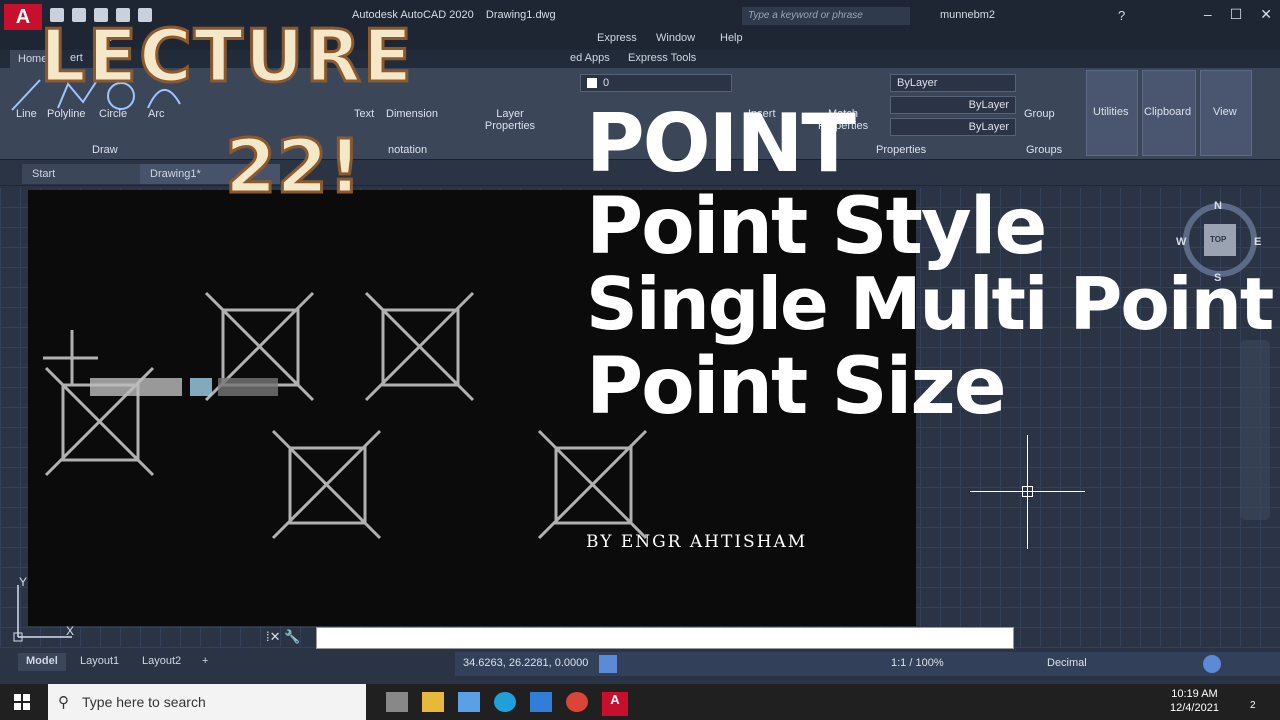  I want to click on utilities-label: Utilities, so click(1111, 112).